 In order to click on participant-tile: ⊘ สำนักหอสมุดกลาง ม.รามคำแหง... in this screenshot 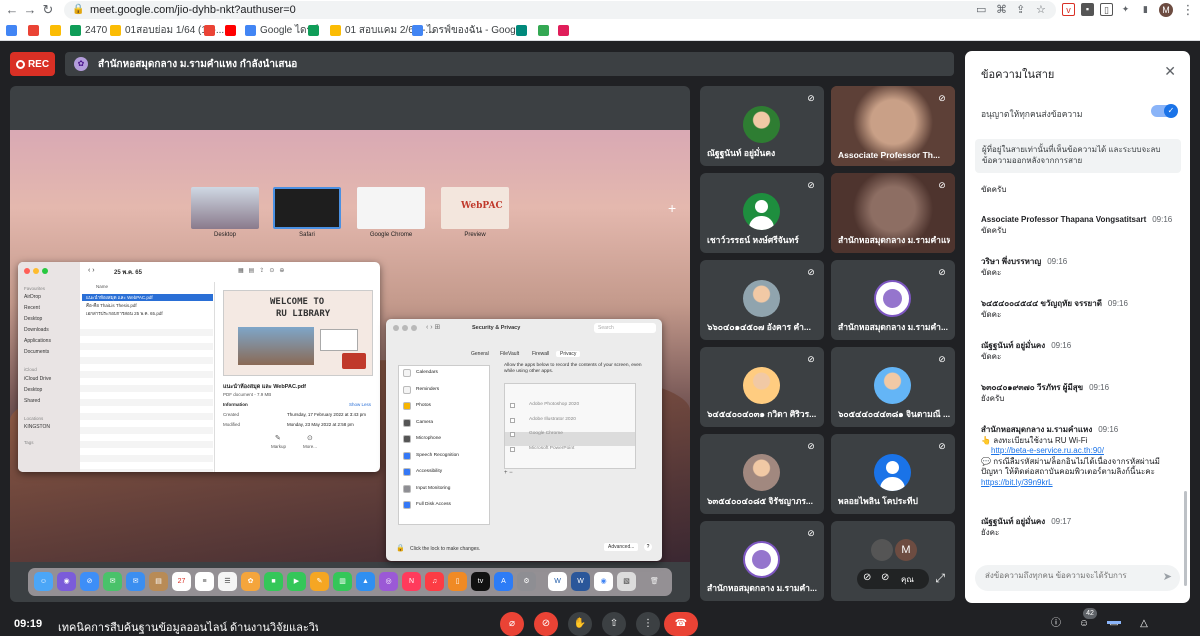, I will do `click(893, 213)`.